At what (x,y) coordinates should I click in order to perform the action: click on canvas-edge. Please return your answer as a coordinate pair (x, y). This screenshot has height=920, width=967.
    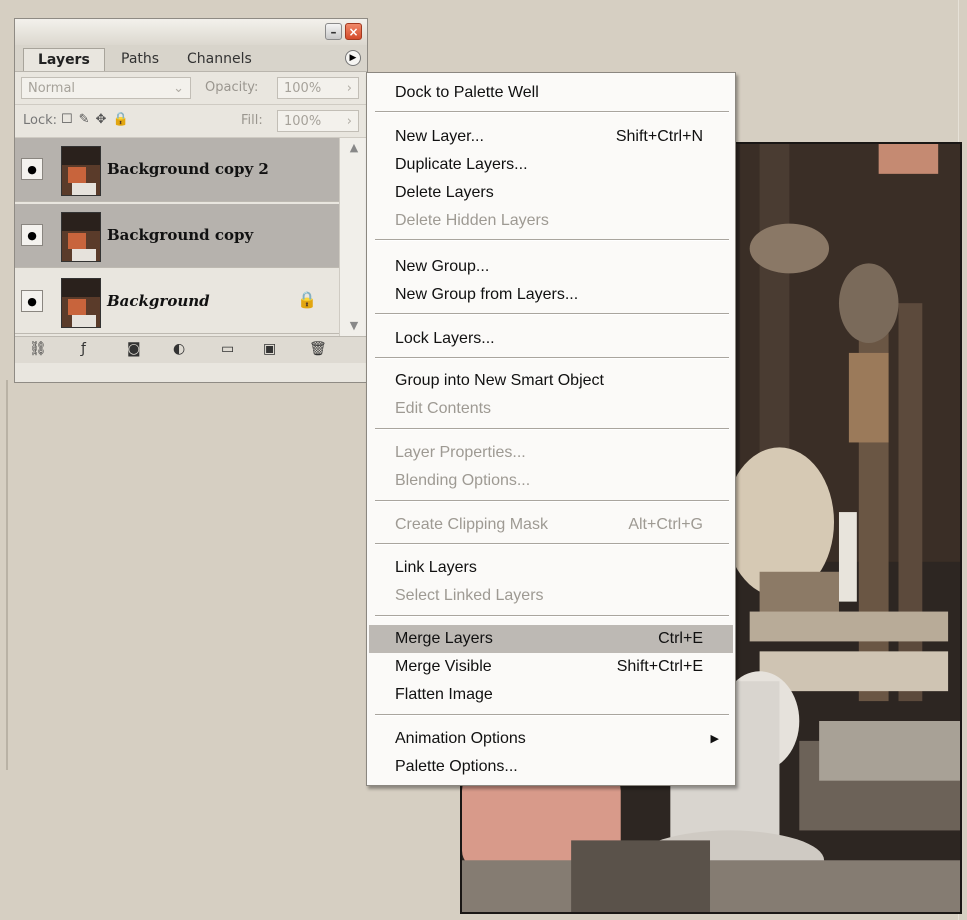
    Looking at the image, I should click on (7, 575).